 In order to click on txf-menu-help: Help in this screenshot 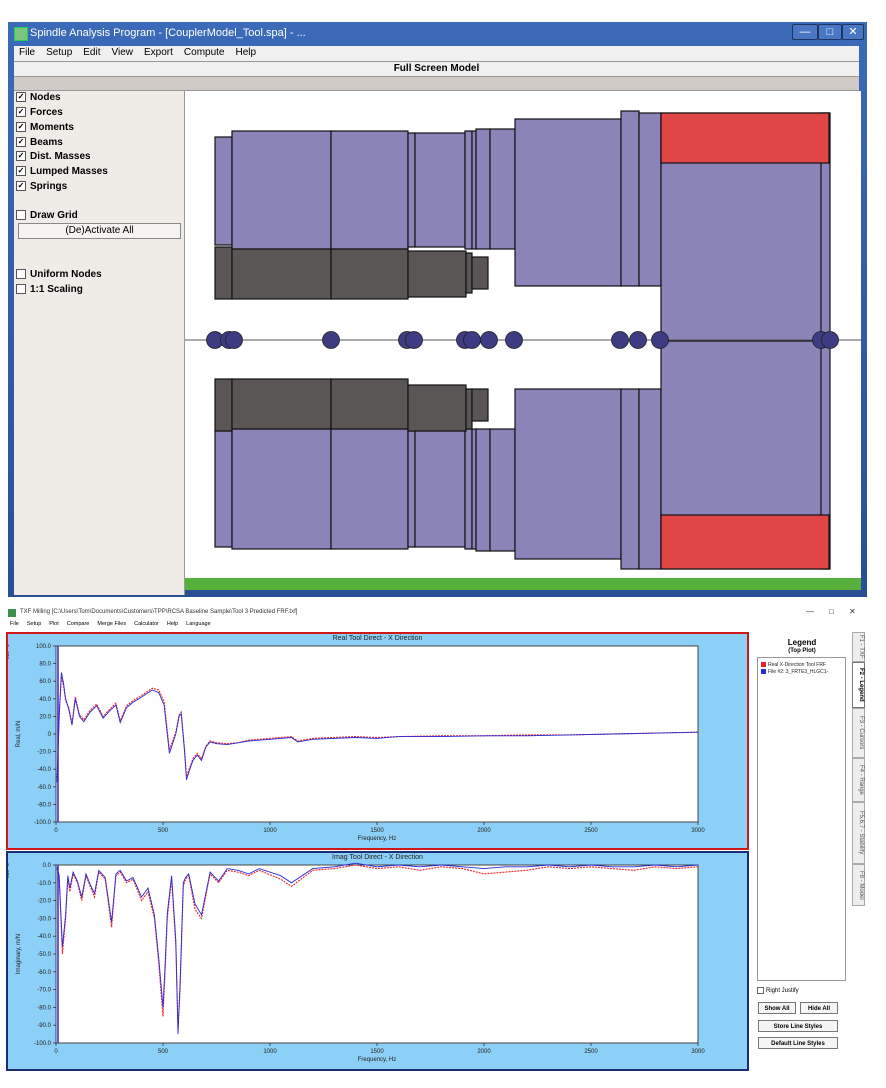, I will do `click(172, 624)`.